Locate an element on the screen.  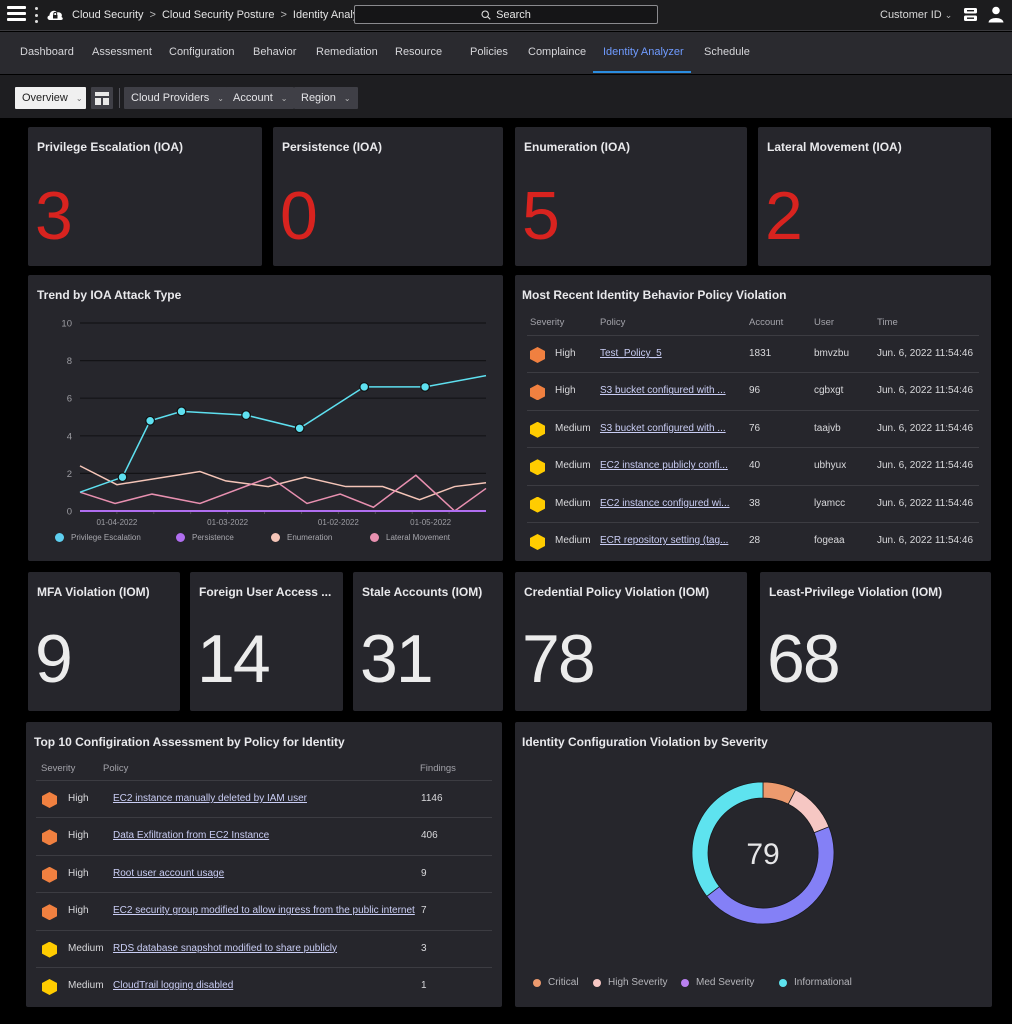
series-line-privilege-escalation is located at coordinates (283, 433).